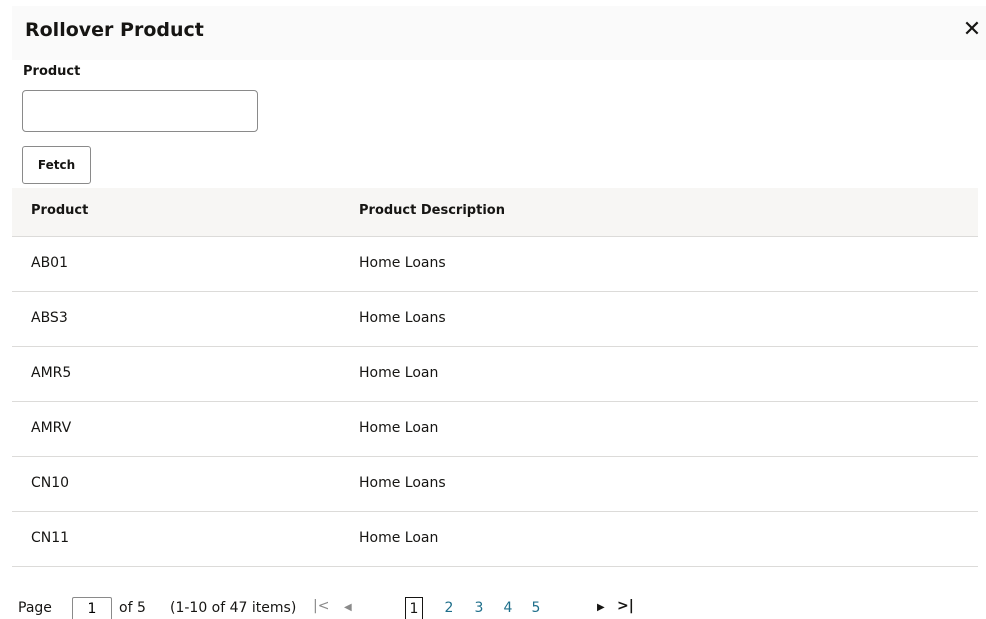 The height and width of the screenshot is (619, 986). What do you see at coordinates (508, 608) in the screenshot?
I see `page-number-4: 4` at bounding box center [508, 608].